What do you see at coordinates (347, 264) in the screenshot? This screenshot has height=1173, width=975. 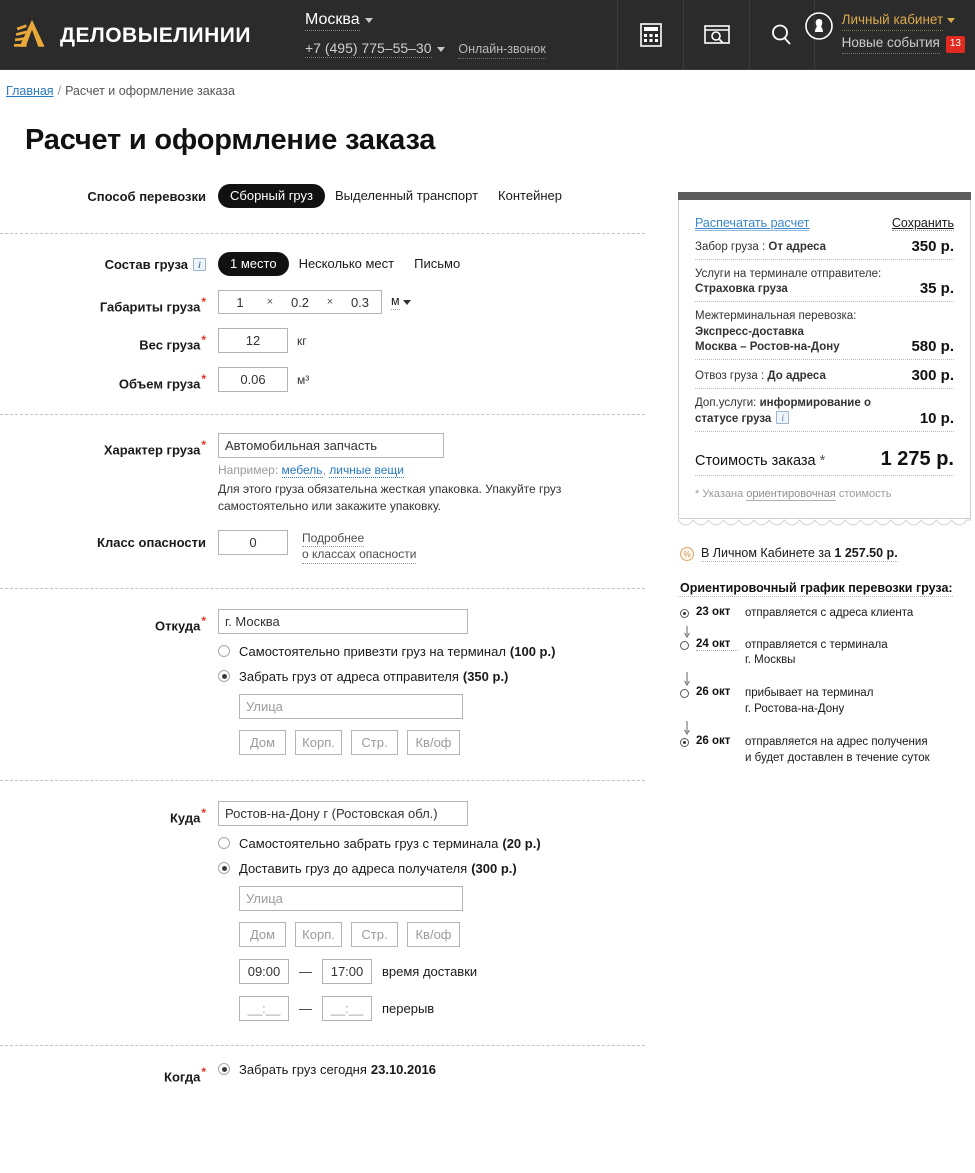 I see `tab-neskolko-mest: Несколько мест` at bounding box center [347, 264].